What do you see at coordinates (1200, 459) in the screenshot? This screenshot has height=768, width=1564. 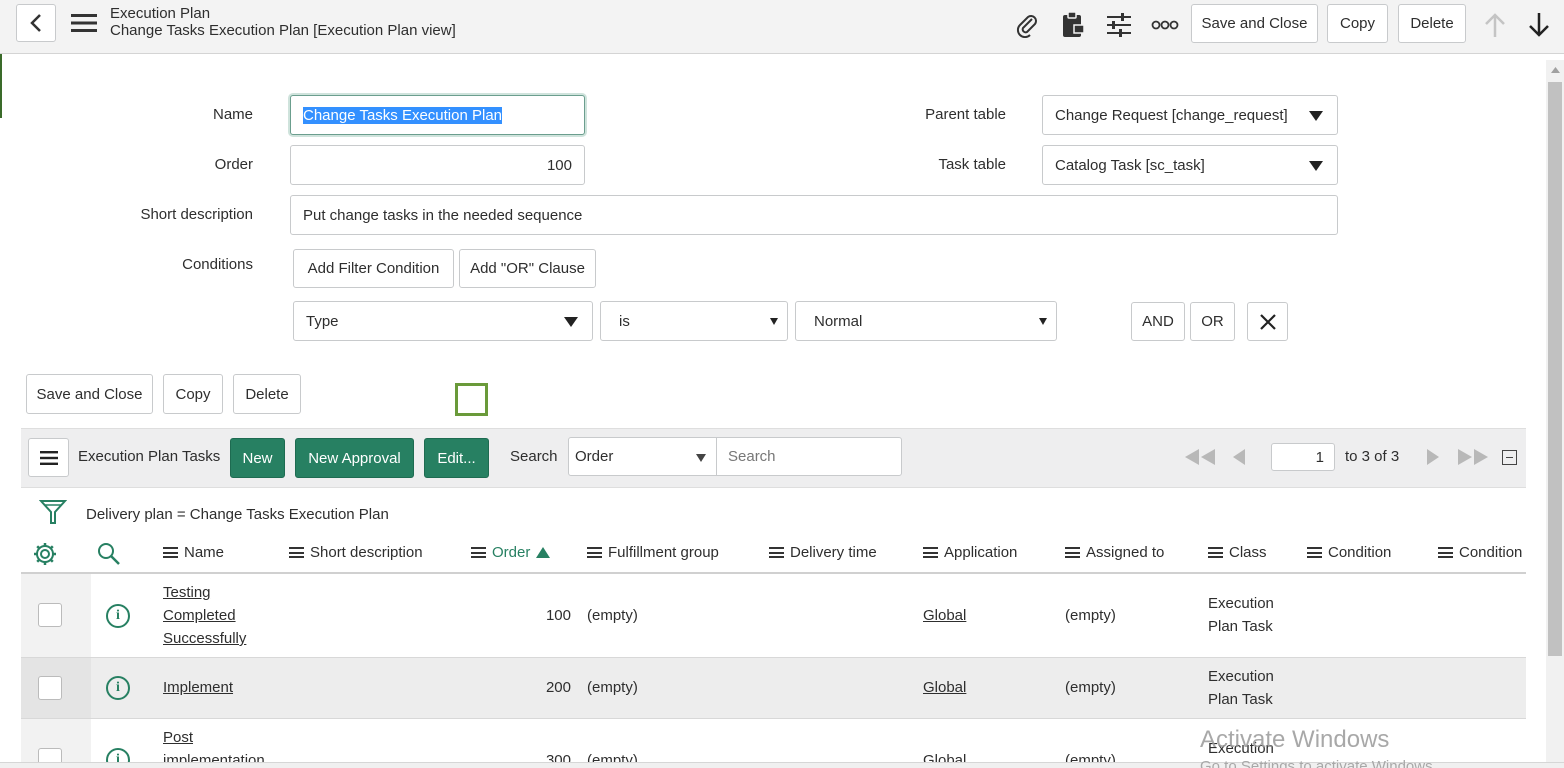 I see `first-page-icon` at bounding box center [1200, 459].